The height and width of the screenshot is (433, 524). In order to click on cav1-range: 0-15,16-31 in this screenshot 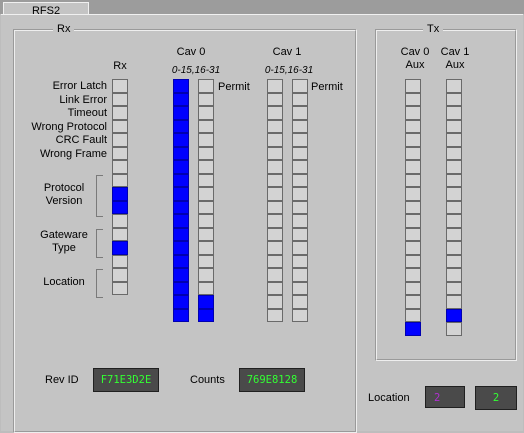, I will do `click(289, 70)`.